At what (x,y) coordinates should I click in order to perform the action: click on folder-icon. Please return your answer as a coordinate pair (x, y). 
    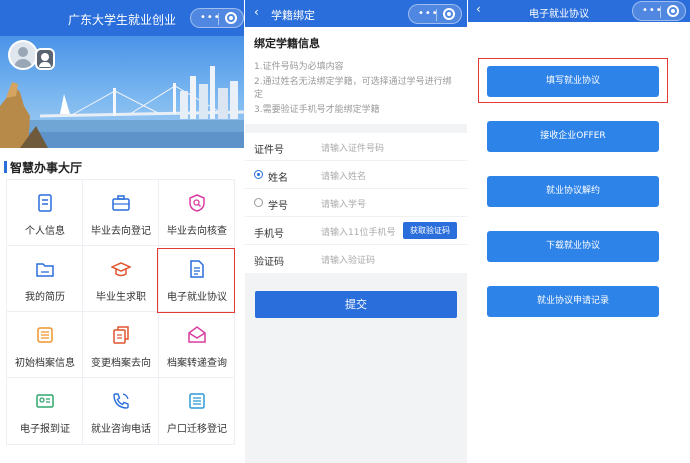
    Looking at the image, I should click on (45, 270).